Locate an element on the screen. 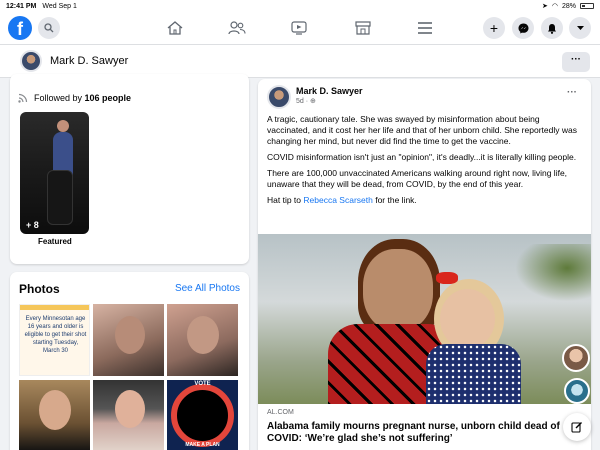 Image resolution: width=600 pixels, height=450 pixels. featured-story-thumbnail: + 8 is located at coordinates (54, 173).